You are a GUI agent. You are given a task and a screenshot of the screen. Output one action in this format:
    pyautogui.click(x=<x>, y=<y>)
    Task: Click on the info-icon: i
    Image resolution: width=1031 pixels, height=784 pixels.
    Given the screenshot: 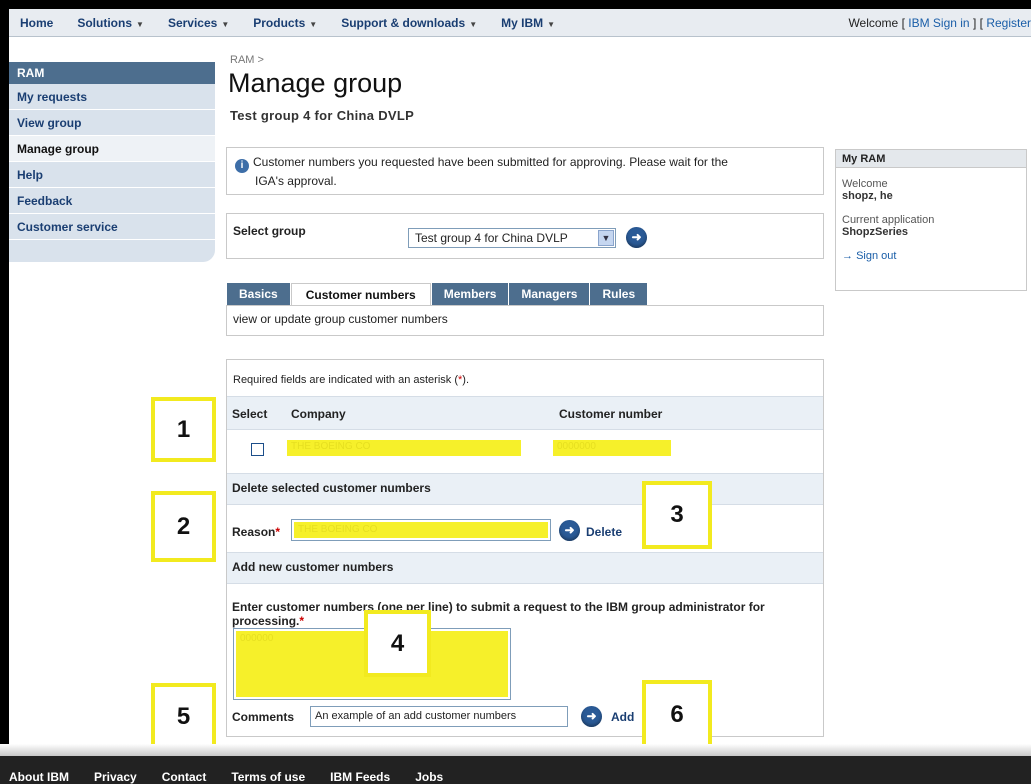 What is the action you would take?
    pyautogui.click(x=242, y=166)
    